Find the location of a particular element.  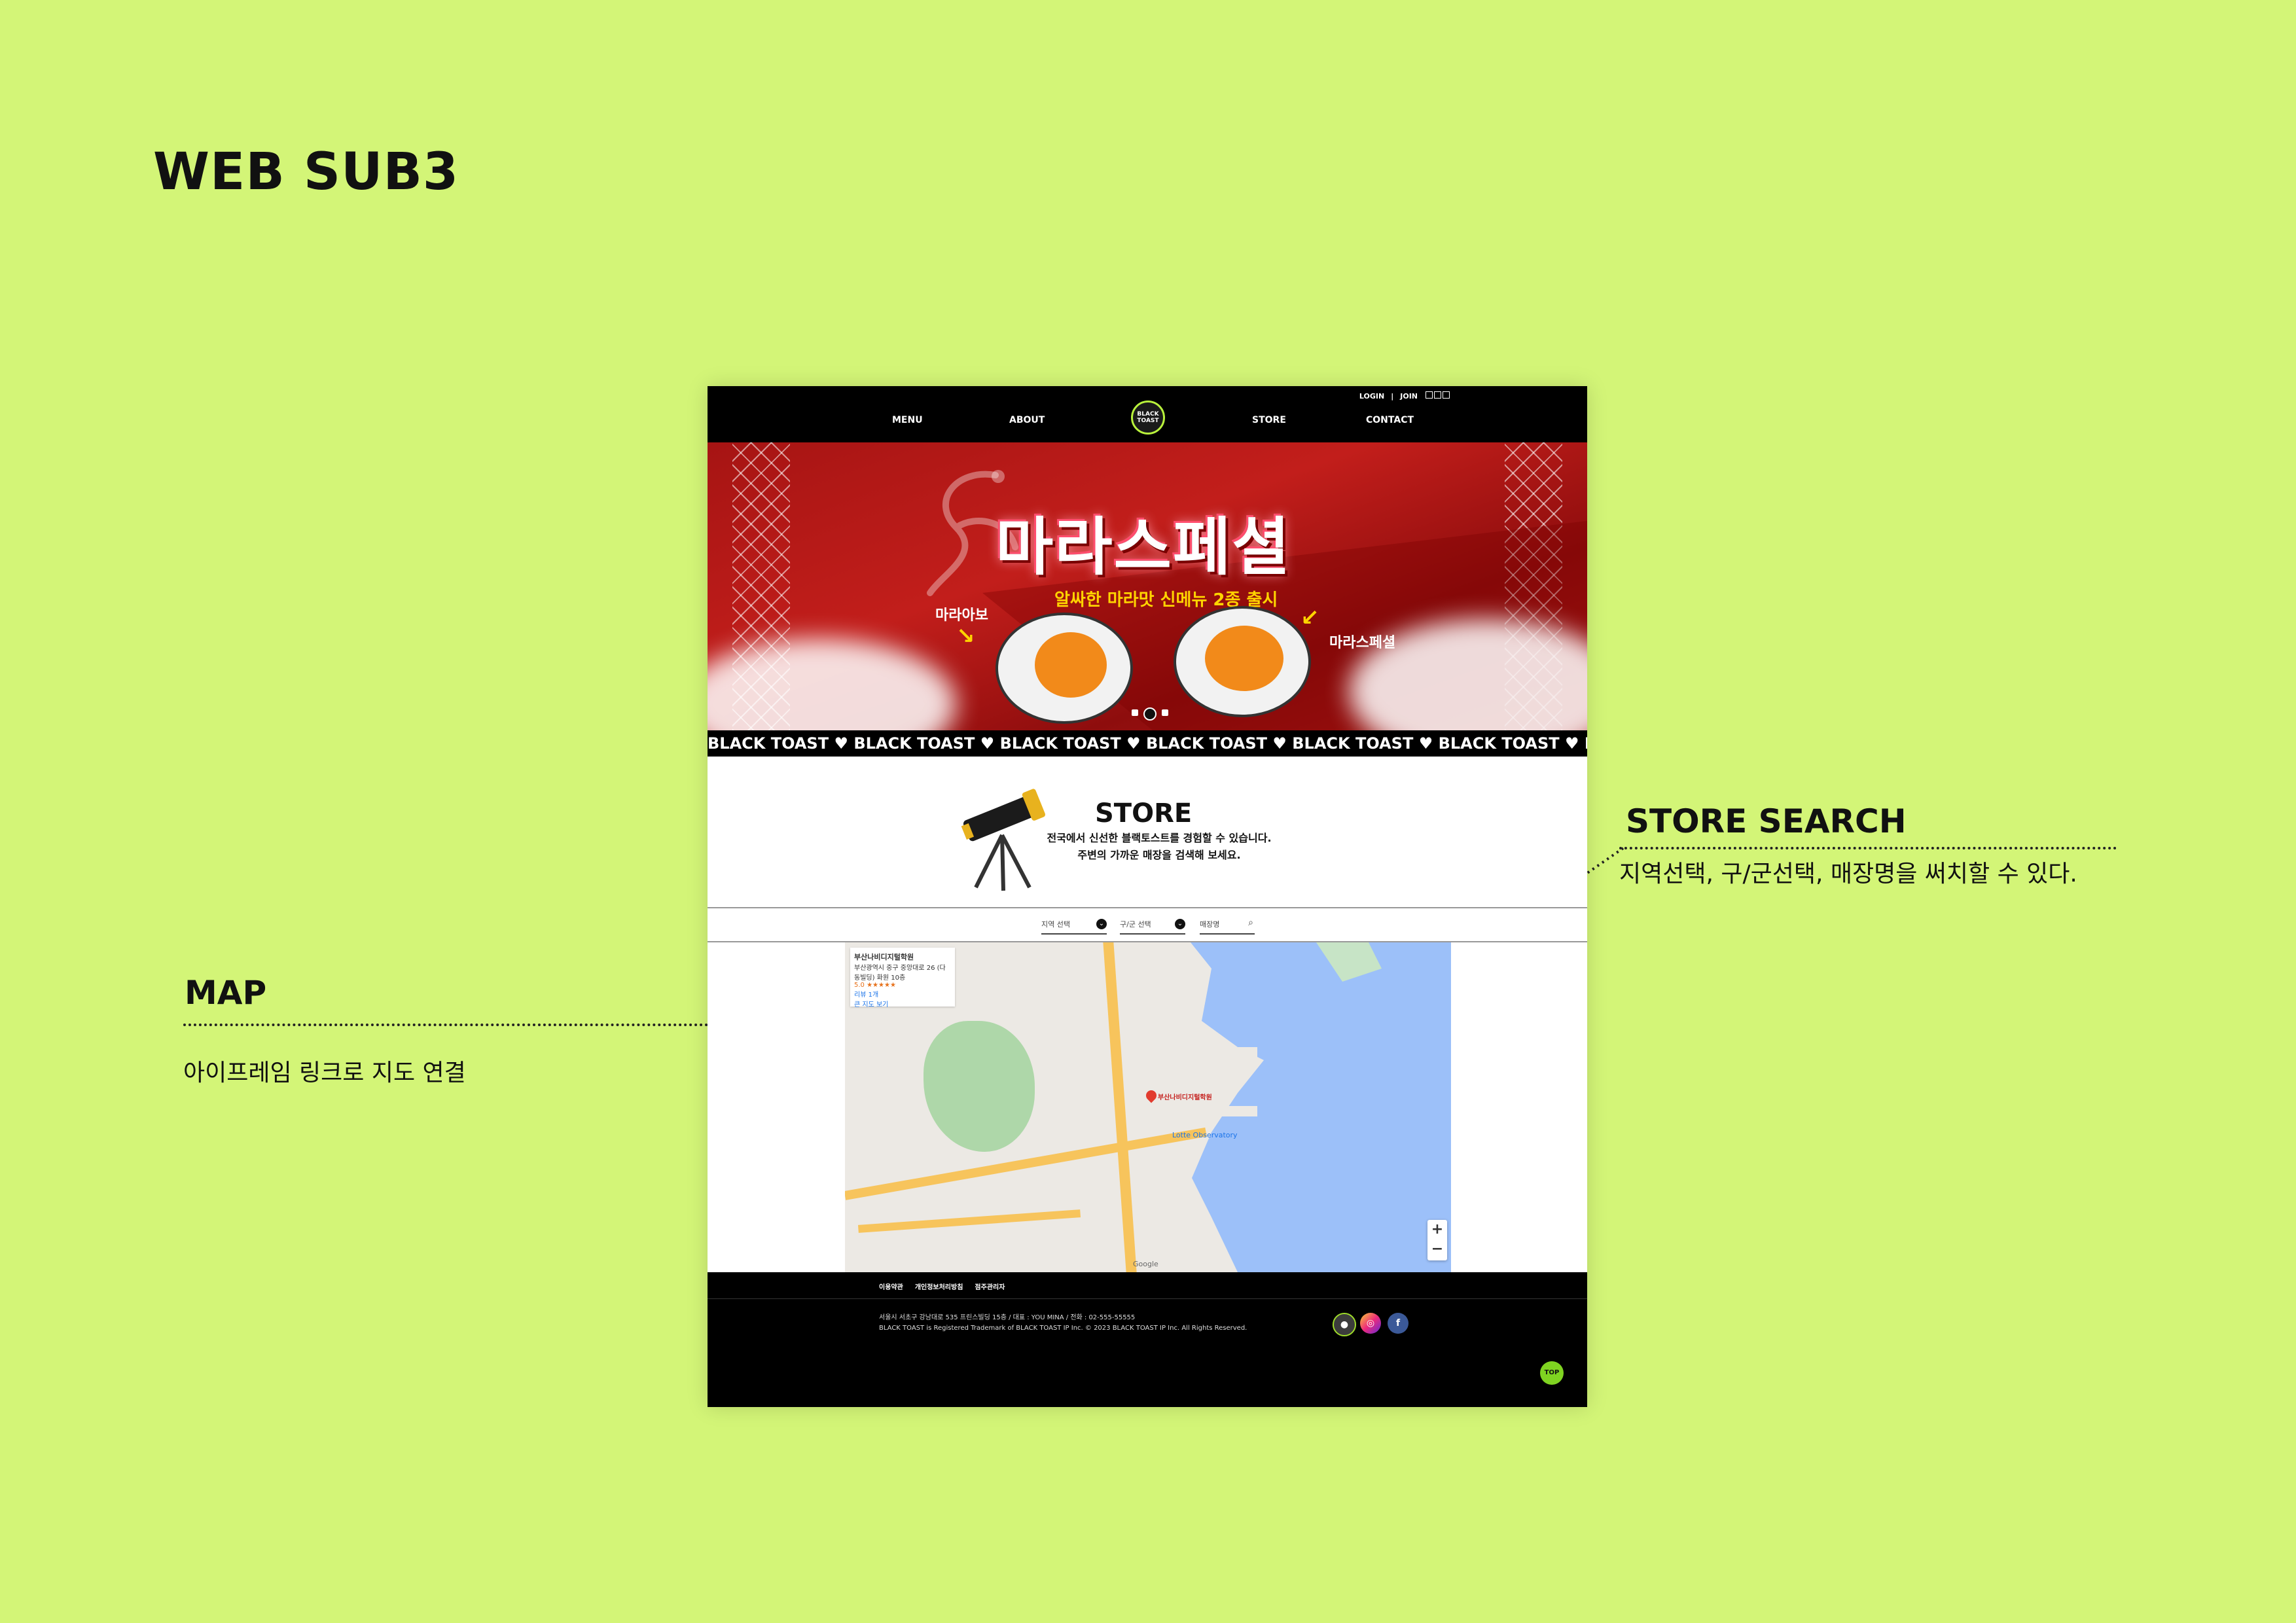

map-annotation-desc: 아이프레임 링크로 지도 연결 is located at coordinates (324, 1073).